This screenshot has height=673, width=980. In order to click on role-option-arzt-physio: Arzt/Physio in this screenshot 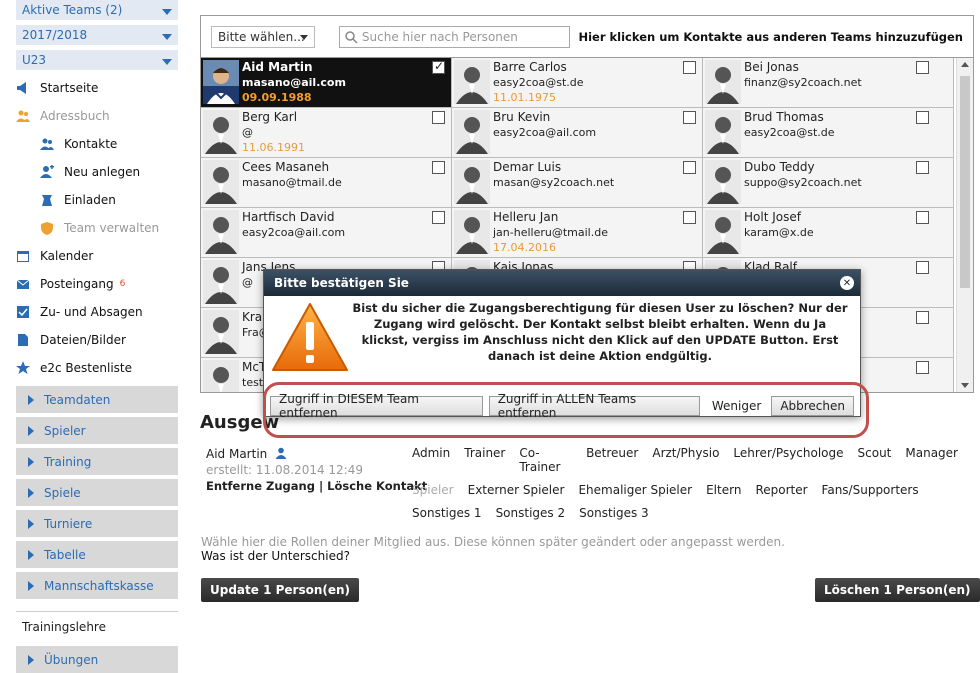, I will do `click(685, 460)`.